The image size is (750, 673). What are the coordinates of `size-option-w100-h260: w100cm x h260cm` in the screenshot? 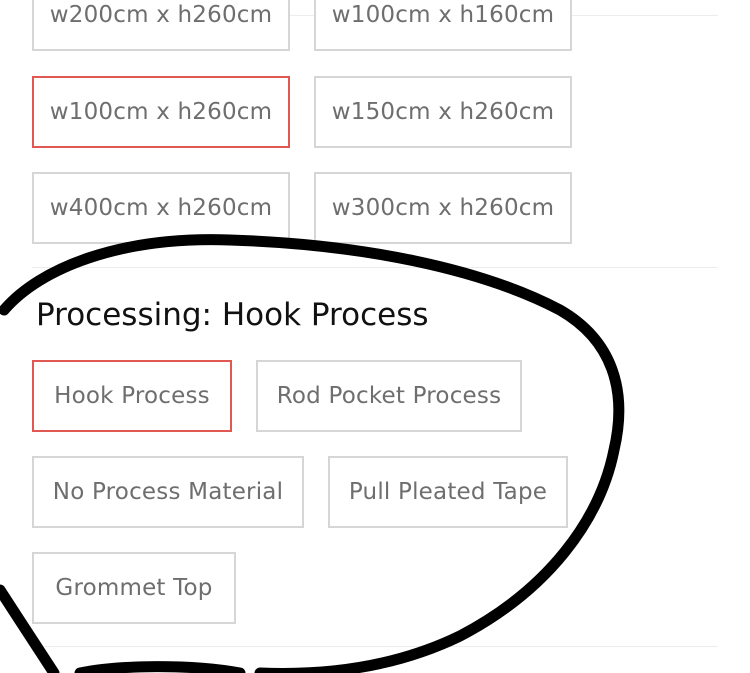 It's located at (161, 112).